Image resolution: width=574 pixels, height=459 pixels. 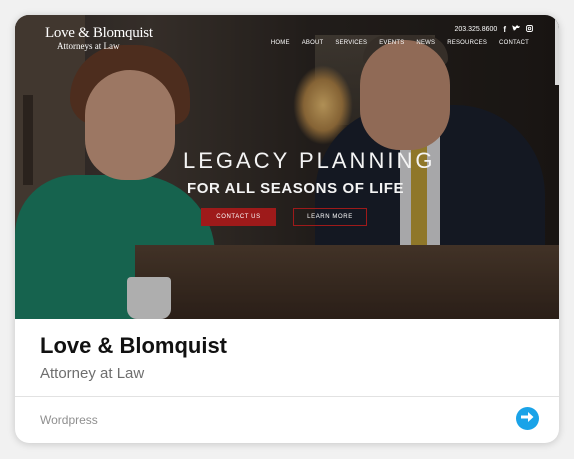 I want to click on nav-about: ABOUT, so click(x=313, y=43).